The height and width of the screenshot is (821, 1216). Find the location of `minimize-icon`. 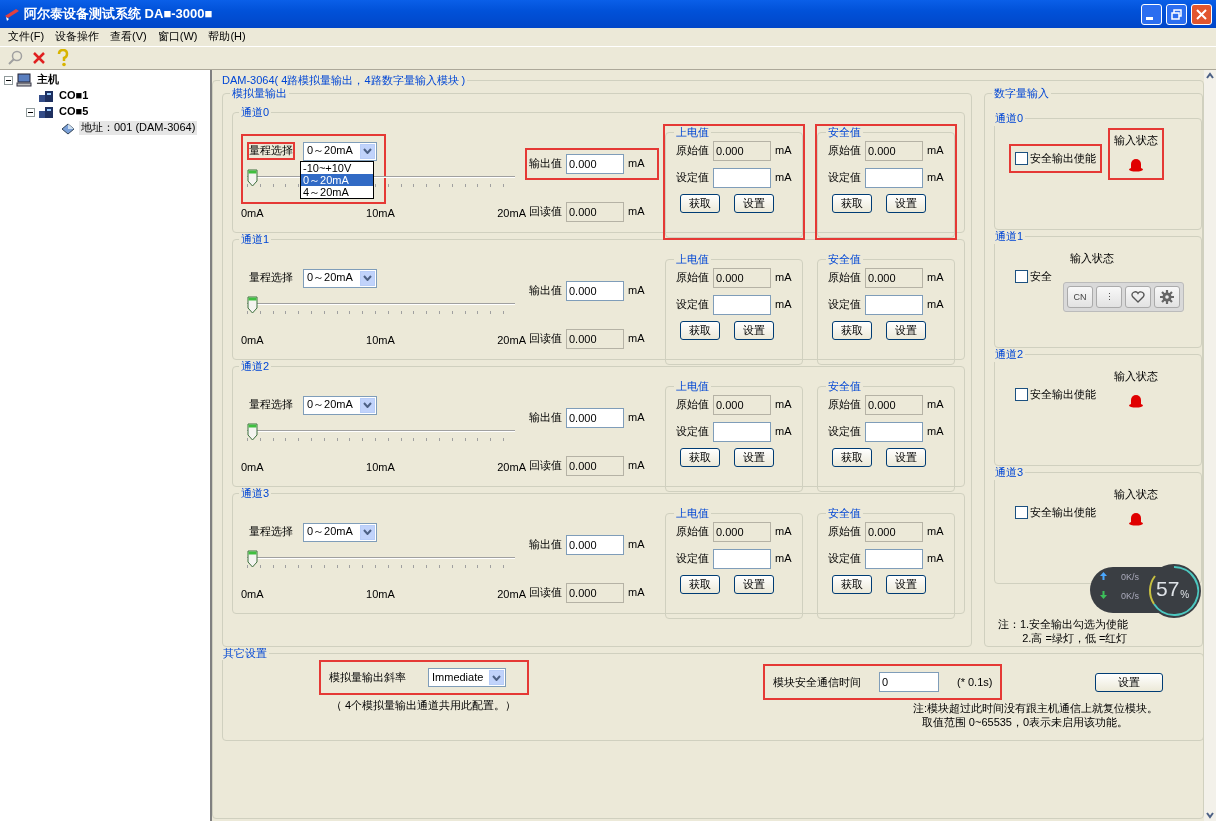

minimize-icon is located at coordinates (1149, 18).